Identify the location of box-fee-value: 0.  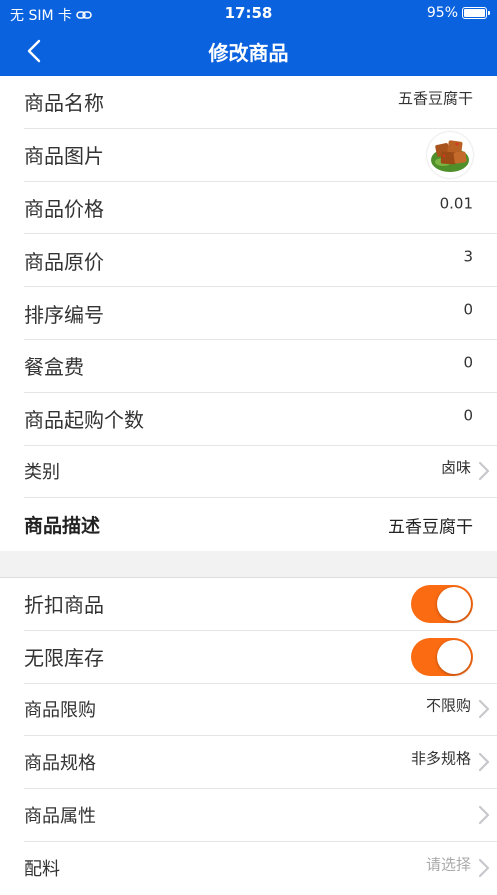
(468, 362).